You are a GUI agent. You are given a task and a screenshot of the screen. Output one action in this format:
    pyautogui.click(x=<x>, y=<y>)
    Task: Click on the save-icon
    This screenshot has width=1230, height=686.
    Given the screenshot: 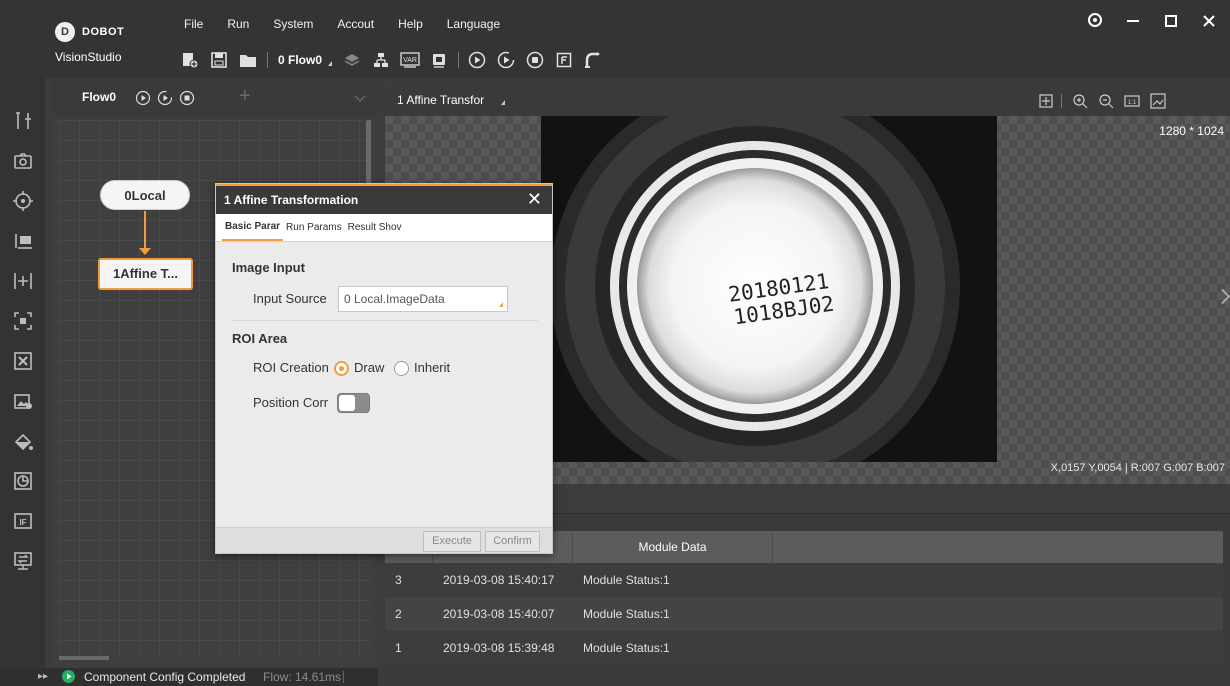 What is the action you would take?
    pyautogui.click(x=219, y=60)
    